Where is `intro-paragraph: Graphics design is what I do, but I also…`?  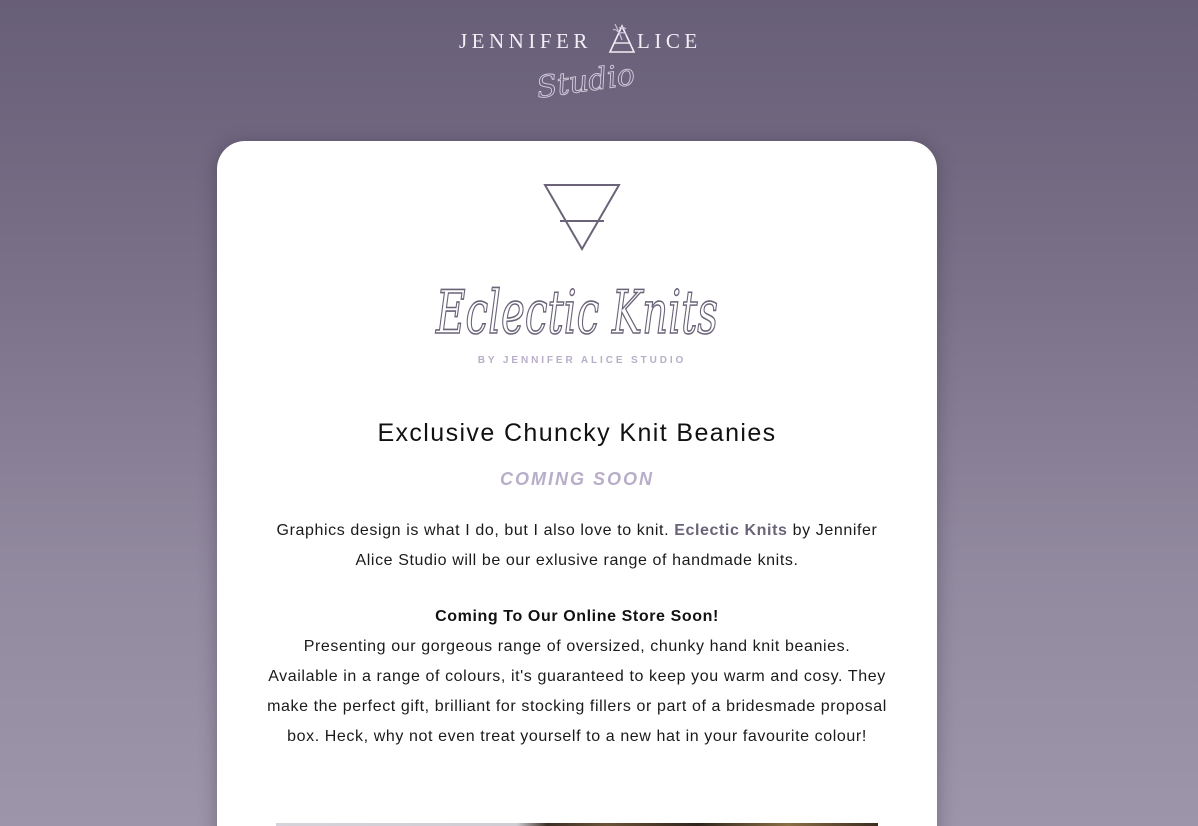 intro-paragraph: Graphics design is what I do, but I also… is located at coordinates (577, 546).